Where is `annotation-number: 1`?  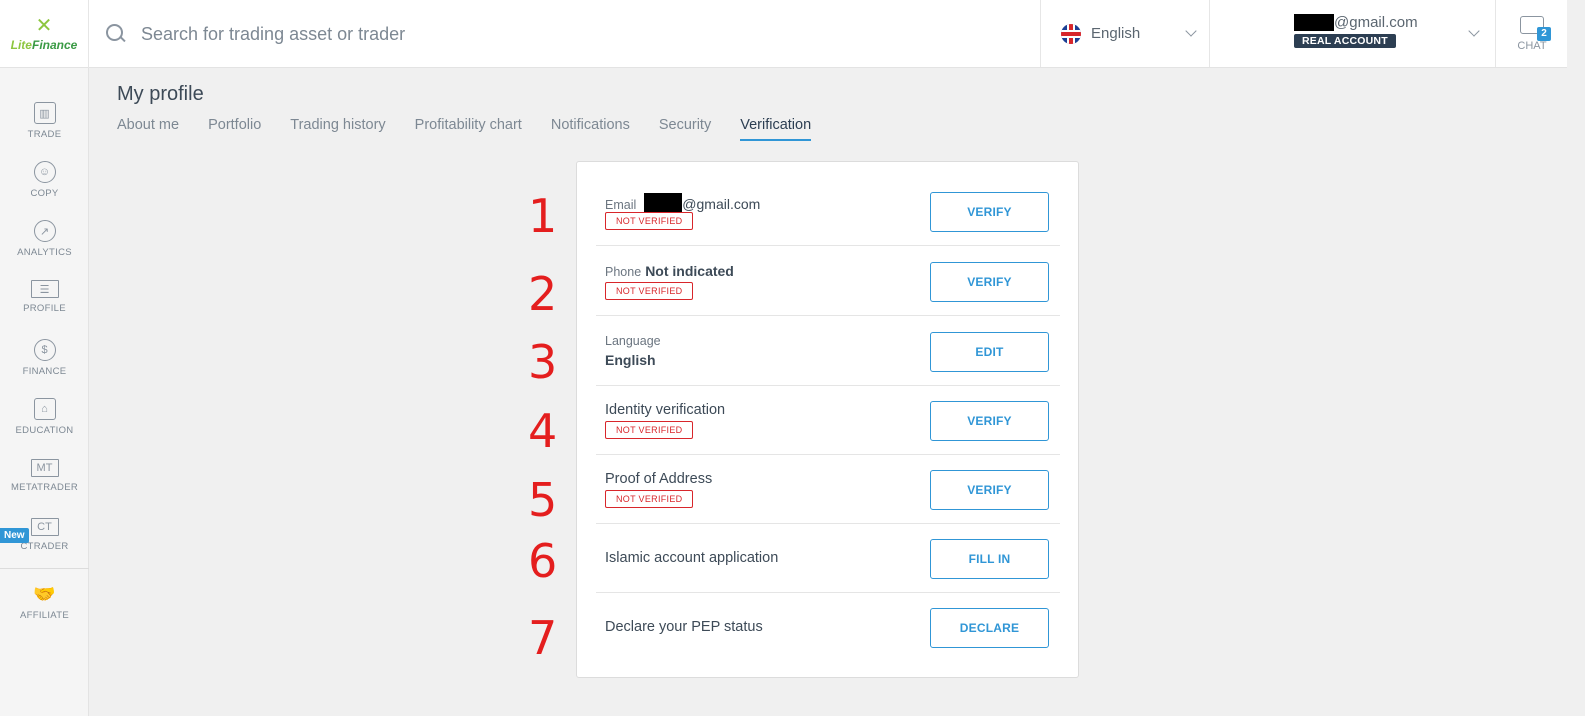 annotation-number: 1 is located at coordinates (543, 216).